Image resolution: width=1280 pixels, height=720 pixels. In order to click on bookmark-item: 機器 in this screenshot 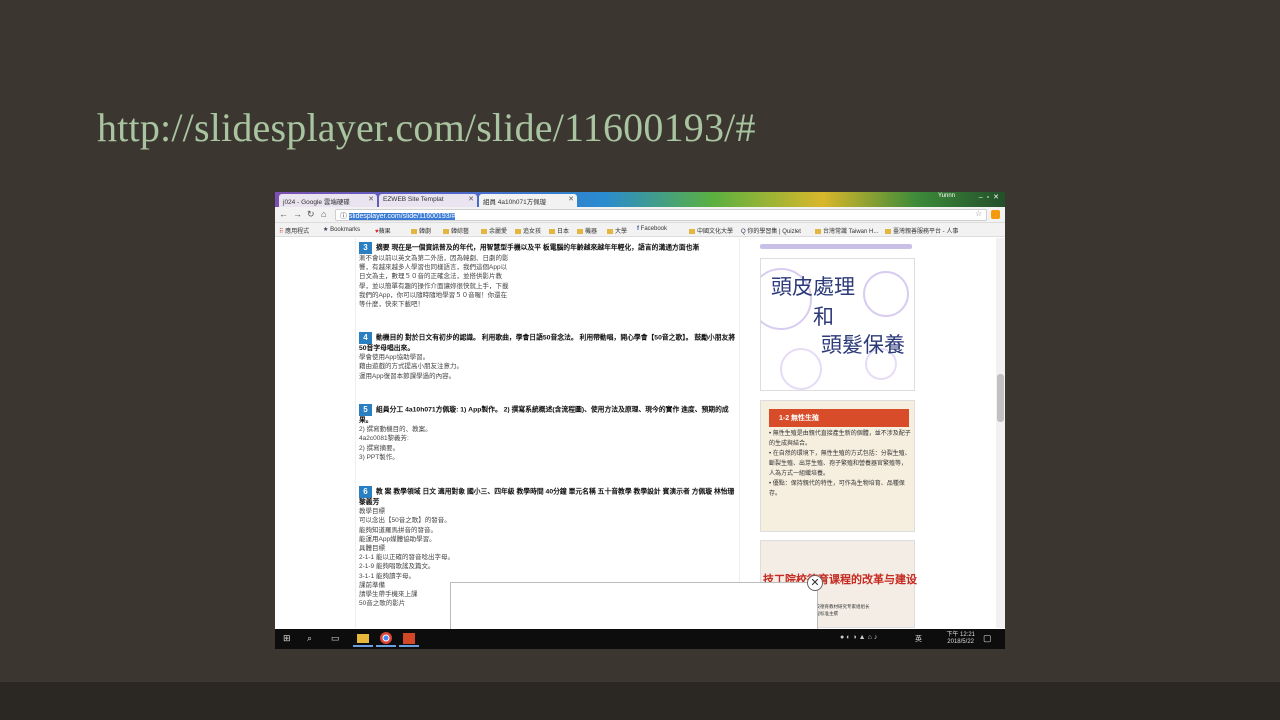, I will do `click(587, 230)`.